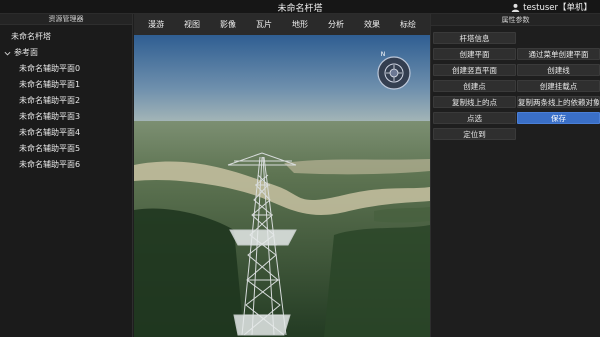  Describe the element at coordinates (557, 8) in the screenshot. I see `user-name: testuser【单机】` at that location.